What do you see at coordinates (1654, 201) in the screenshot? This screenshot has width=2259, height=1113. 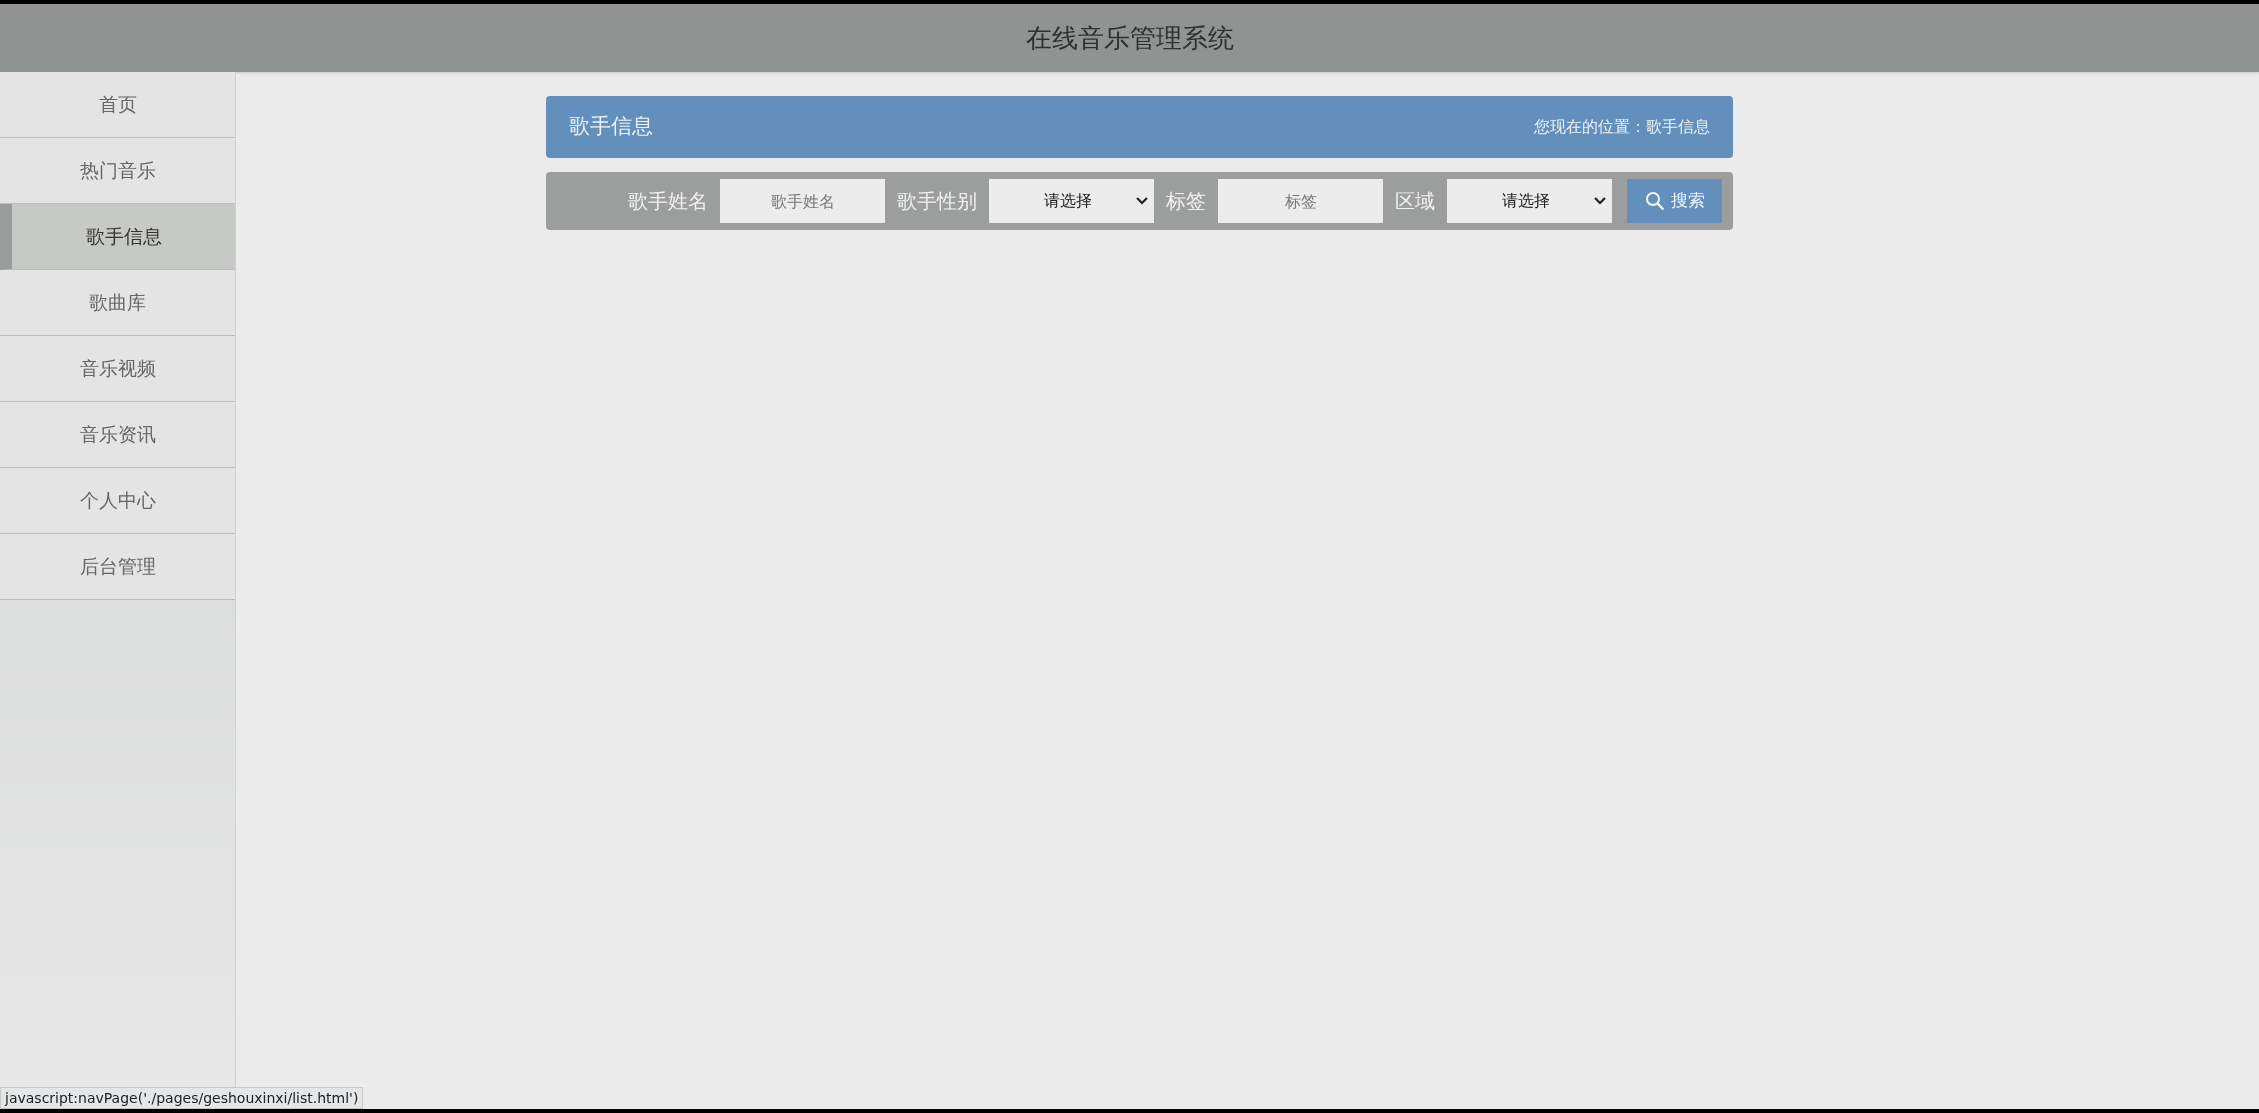 I see `search-icon` at bounding box center [1654, 201].